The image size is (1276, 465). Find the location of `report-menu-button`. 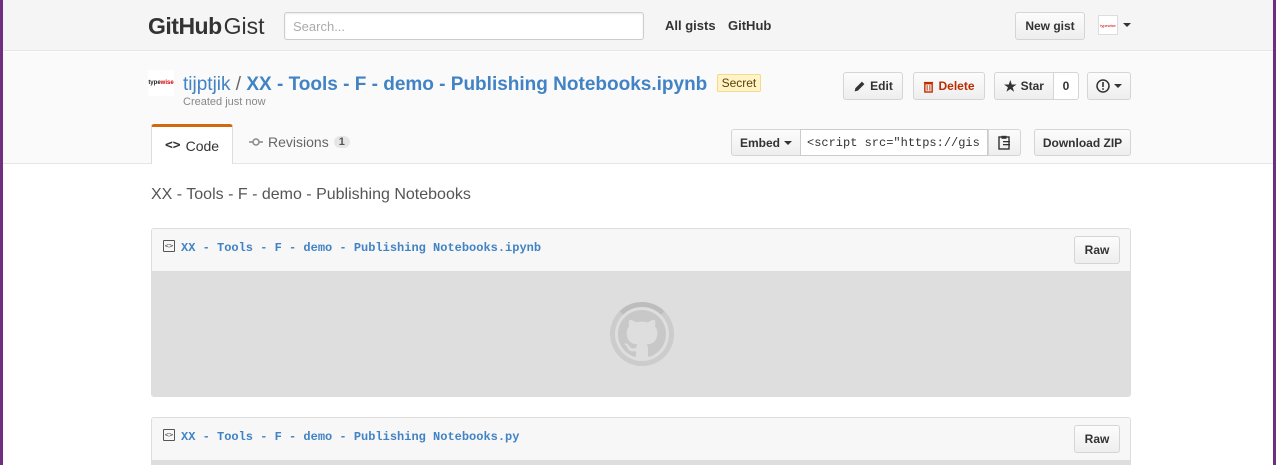

report-menu-button is located at coordinates (1109, 86).